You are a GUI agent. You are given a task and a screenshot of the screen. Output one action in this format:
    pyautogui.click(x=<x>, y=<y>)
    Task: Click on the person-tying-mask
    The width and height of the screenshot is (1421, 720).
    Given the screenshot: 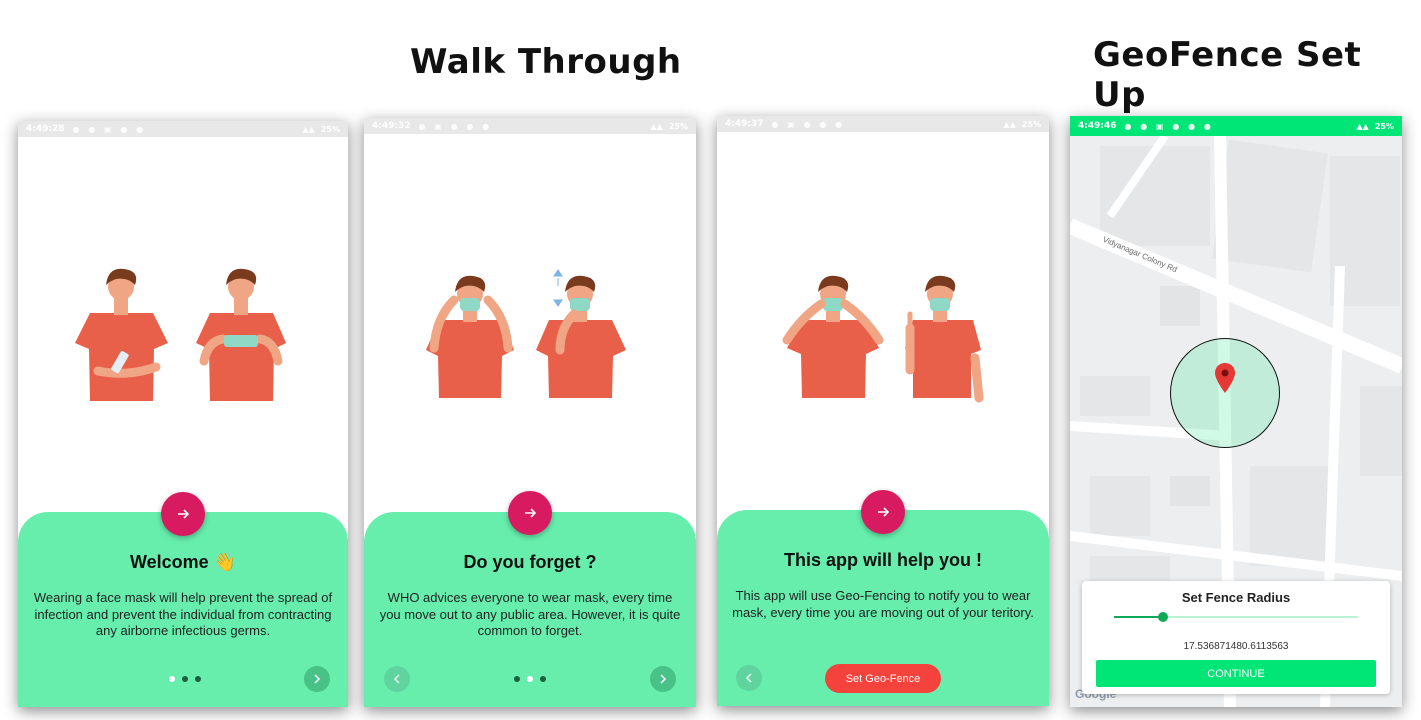 What is the action you would take?
    pyautogui.click(x=833, y=336)
    